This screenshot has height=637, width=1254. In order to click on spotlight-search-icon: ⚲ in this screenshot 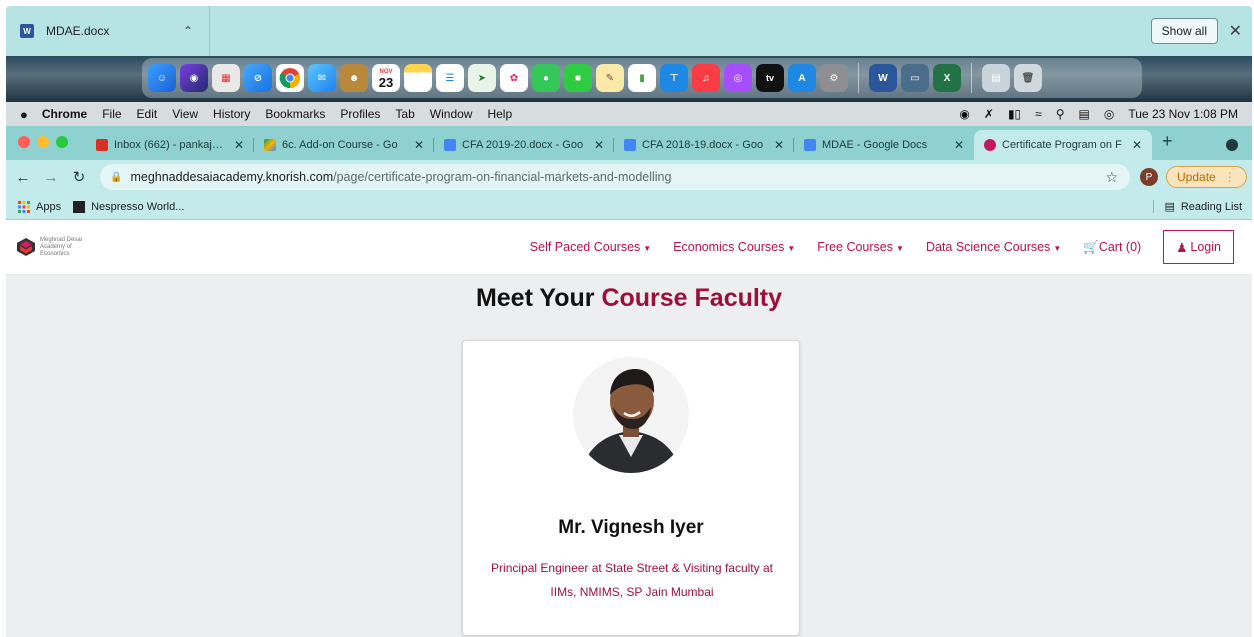, I will do `click(1060, 114)`.